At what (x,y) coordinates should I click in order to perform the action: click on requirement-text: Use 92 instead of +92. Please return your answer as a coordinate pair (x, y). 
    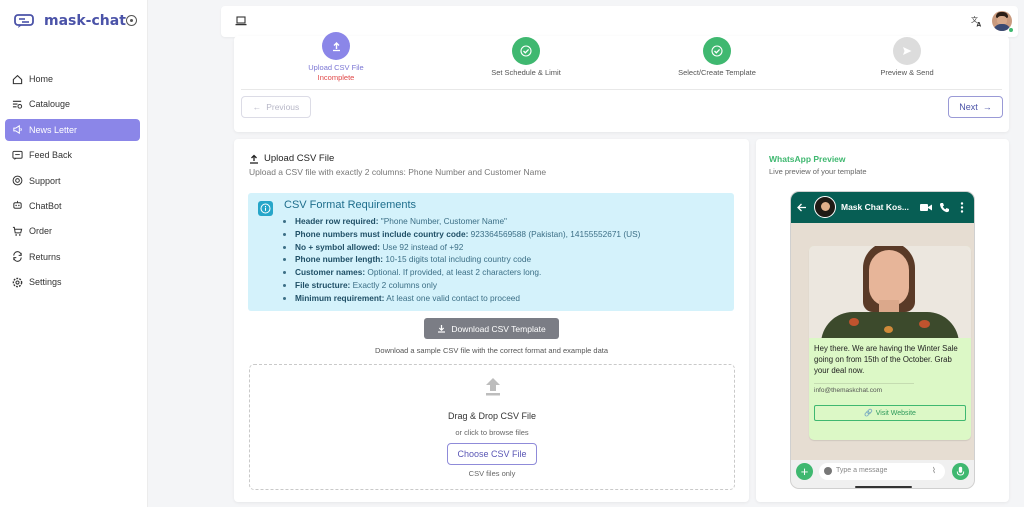
    Looking at the image, I should click on (422, 246).